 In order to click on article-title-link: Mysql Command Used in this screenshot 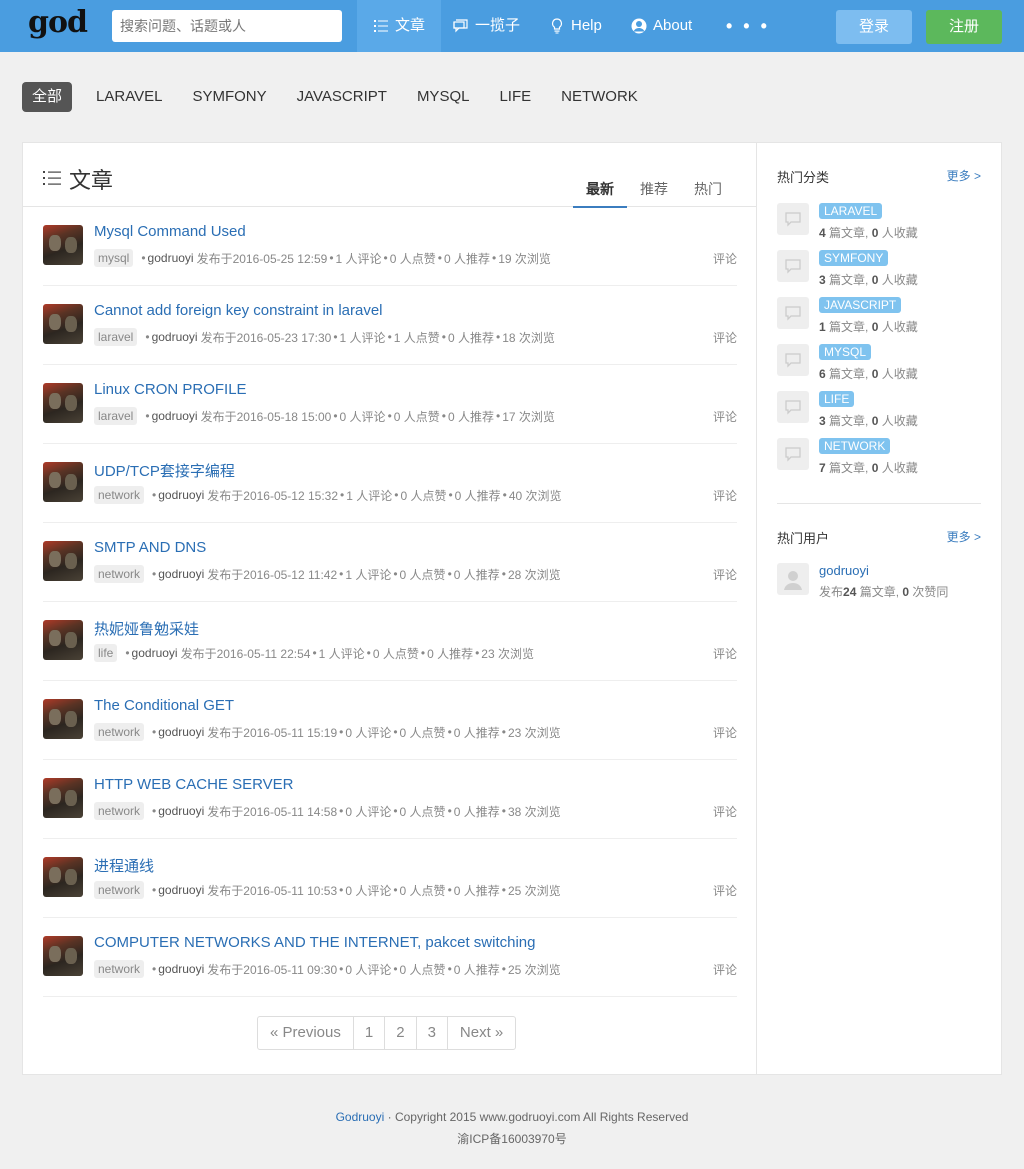, I will do `click(170, 231)`.